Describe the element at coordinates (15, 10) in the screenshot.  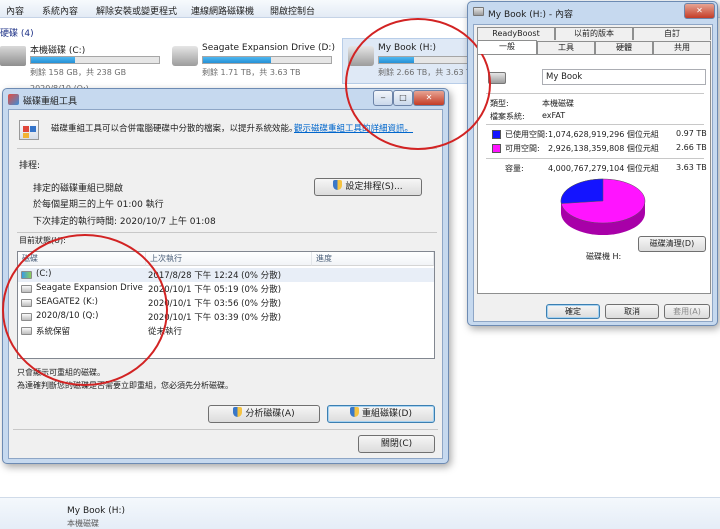
I see `menu-properties: 內容` at that location.